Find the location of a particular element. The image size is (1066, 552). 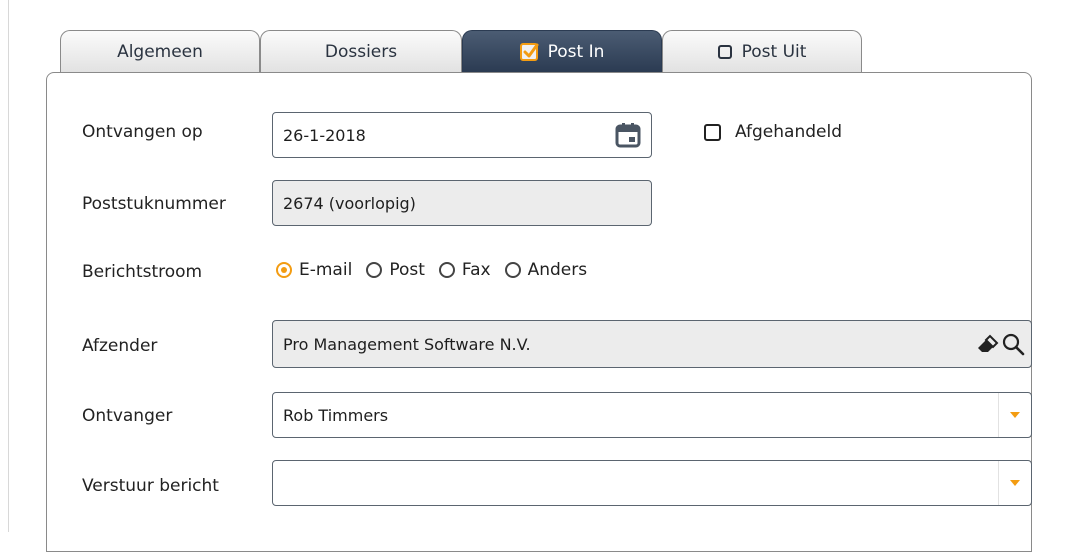

tab-label: Algemeen is located at coordinates (160, 51).